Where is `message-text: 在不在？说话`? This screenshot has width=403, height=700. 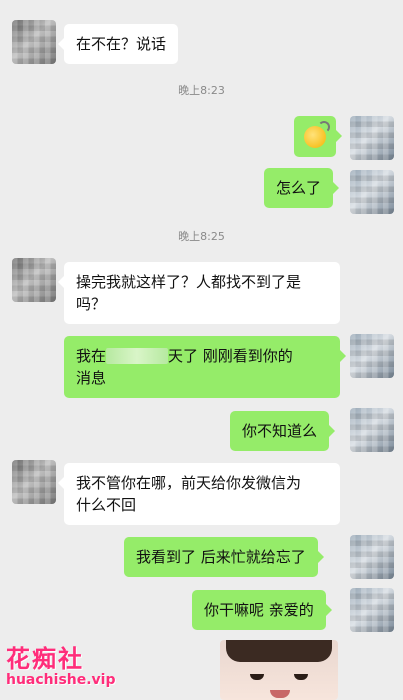 message-text: 在不在？说话 is located at coordinates (121, 44).